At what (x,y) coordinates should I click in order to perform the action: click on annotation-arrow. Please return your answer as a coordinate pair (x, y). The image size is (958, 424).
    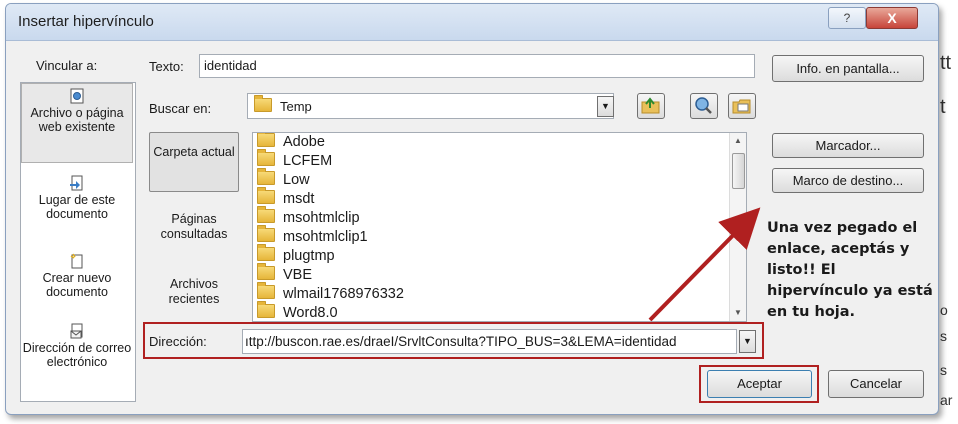
    Looking at the image, I should click on (704, 264).